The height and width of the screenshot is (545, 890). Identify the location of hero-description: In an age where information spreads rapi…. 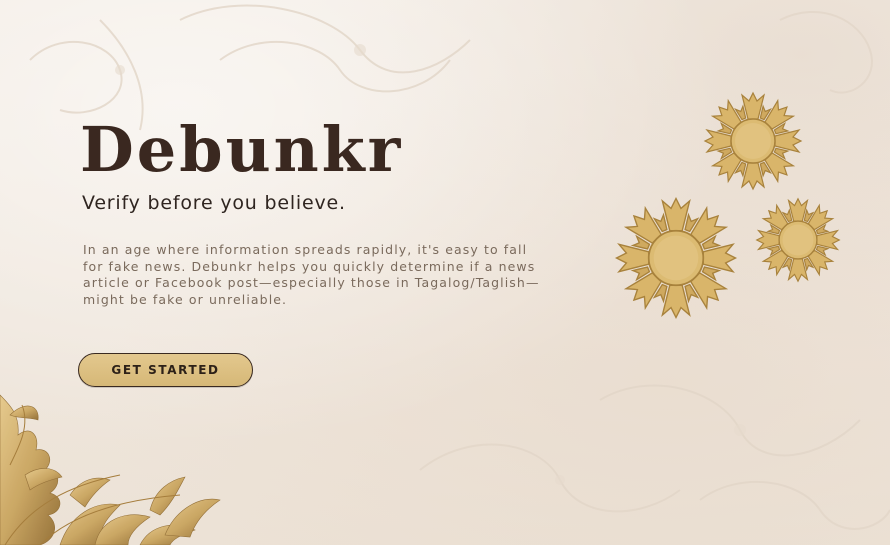
(311, 274).